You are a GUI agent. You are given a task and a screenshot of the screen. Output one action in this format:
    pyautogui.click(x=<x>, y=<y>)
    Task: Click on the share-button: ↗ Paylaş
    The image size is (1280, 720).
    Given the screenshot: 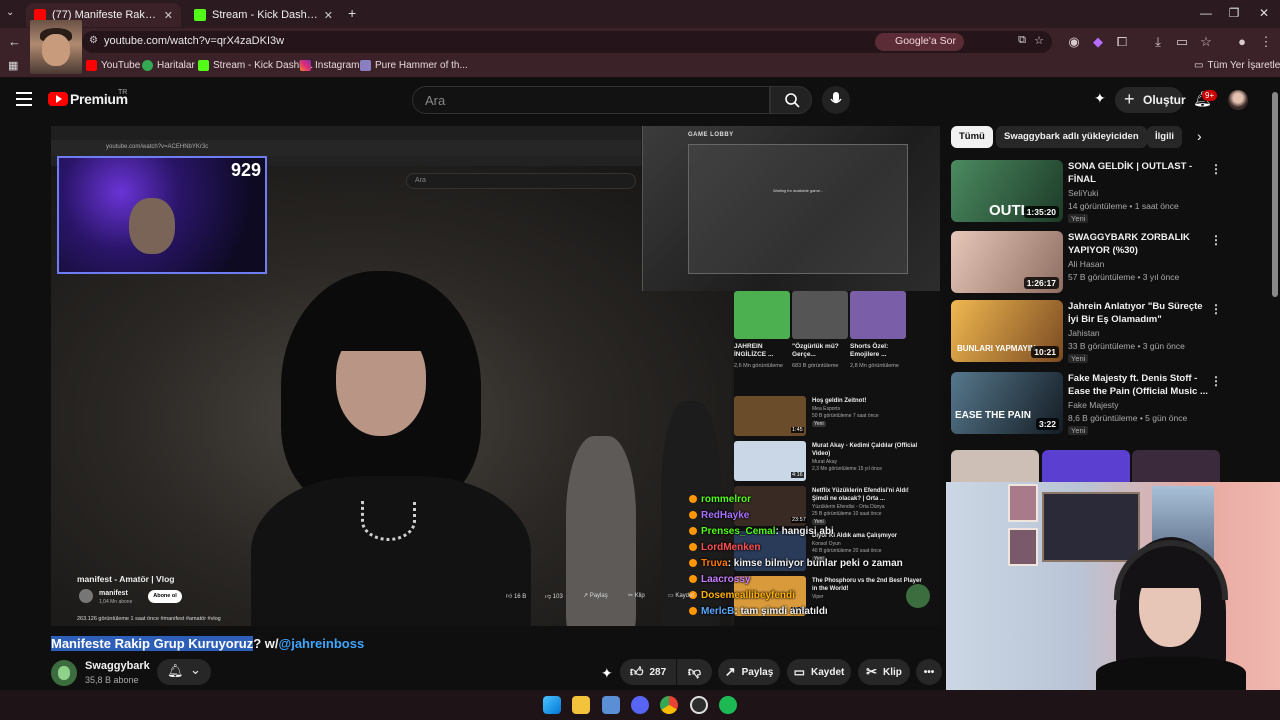 What is the action you would take?
    pyautogui.click(x=749, y=672)
    